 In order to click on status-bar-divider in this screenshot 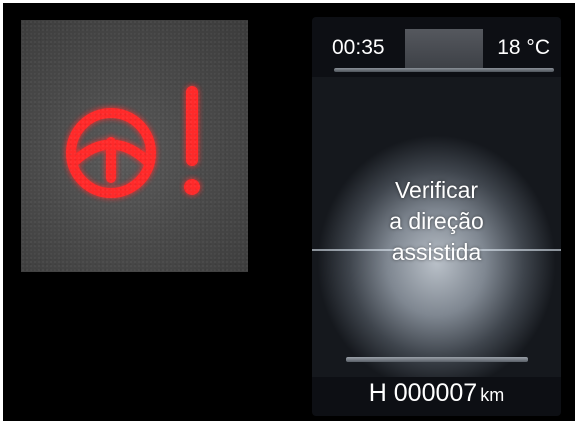, I will do `click(444, 70)`.